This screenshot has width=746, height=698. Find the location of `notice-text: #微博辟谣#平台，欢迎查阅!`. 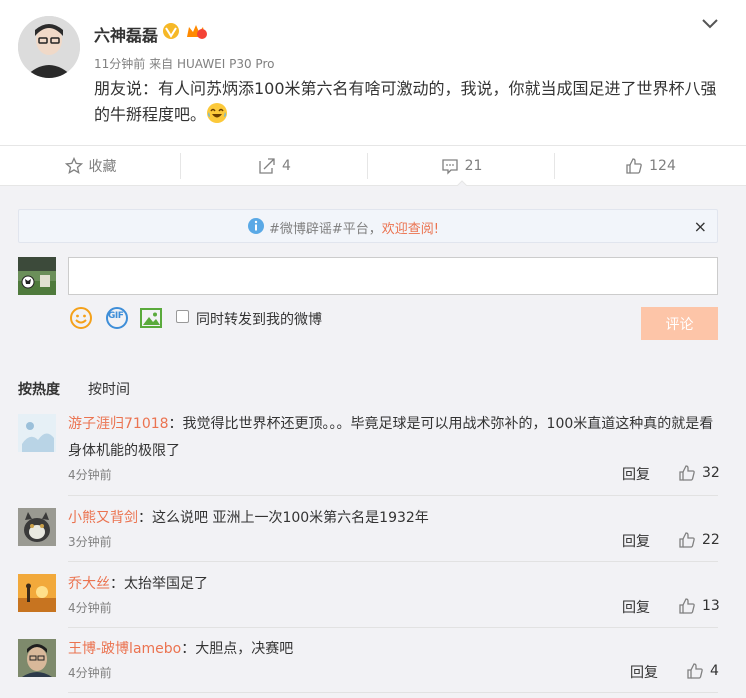

notice-text: #微博辟谣#平台，欢迎查阅! is located at coordinates (354, 227).